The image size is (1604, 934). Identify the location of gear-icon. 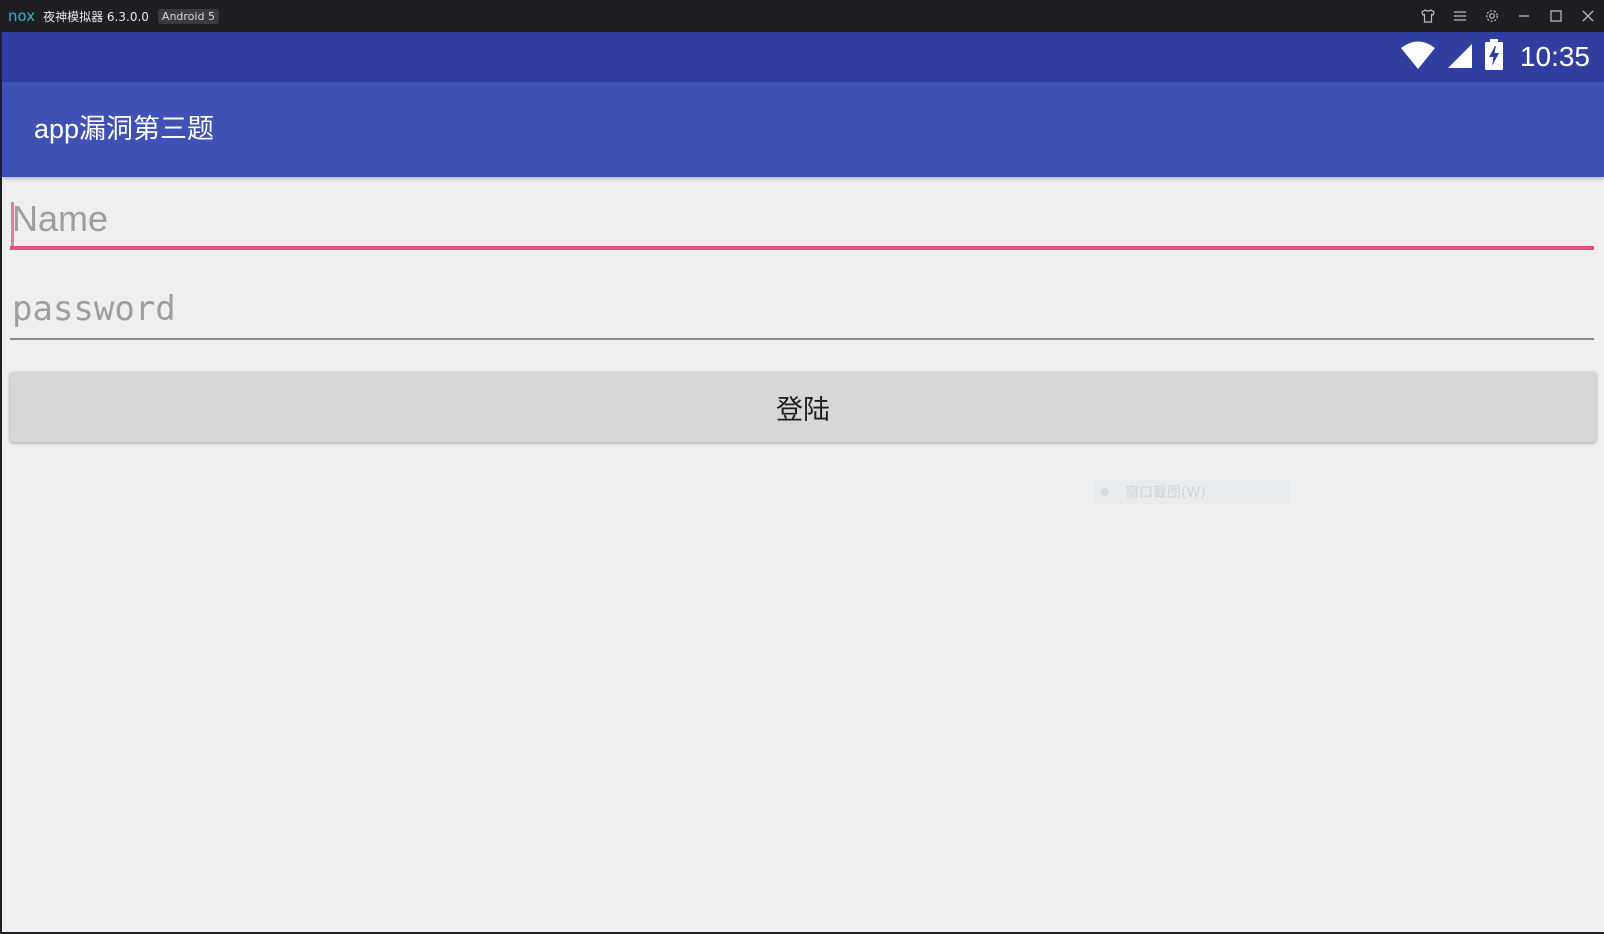
(1492, 16).